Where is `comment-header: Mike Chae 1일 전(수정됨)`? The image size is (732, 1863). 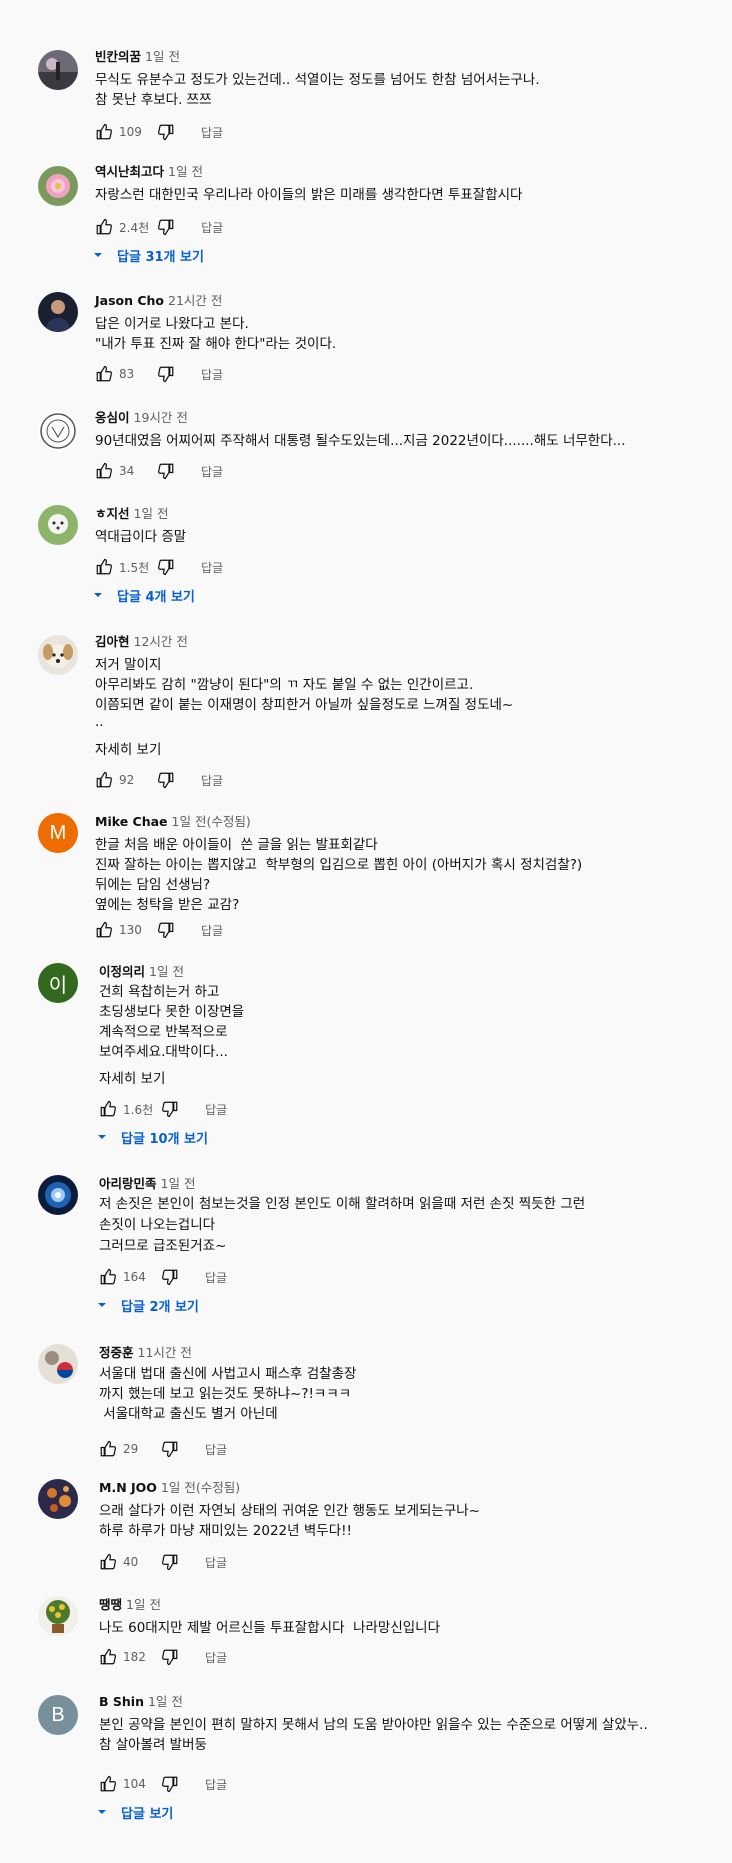
comment-header: Mike Chae 1일 전(수정됨) is located at coordinates (173, 822).